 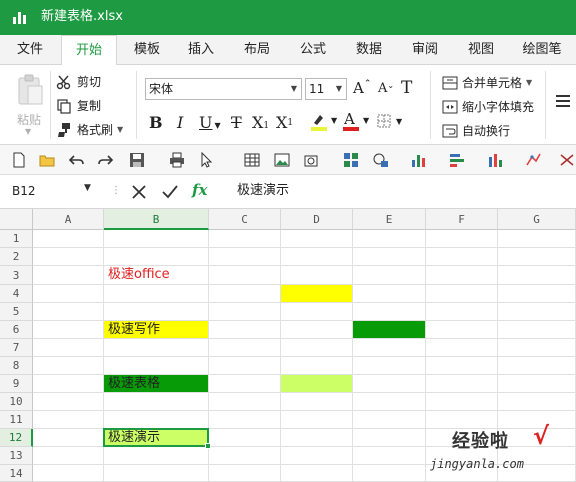 What do you see at coordinates (495, 160) in the screenshot?
I see `column-chart-icon` at bounding box center [495, 160].